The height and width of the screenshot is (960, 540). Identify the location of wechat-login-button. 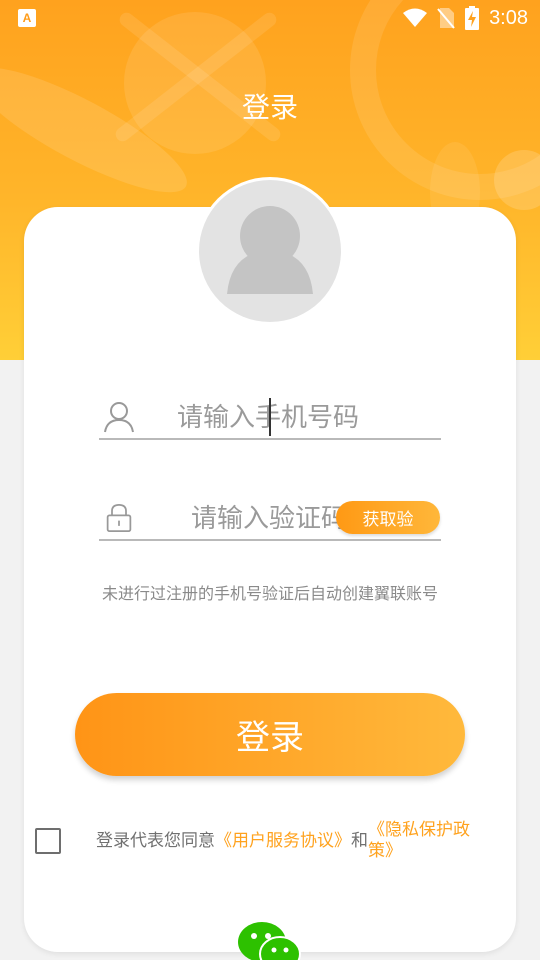
(270, 940).